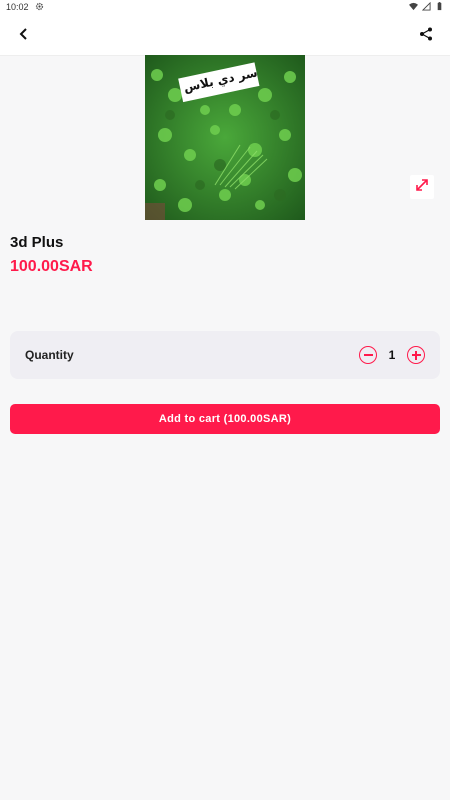 This screenshot has width=450, height=800. I want to click on share-icon, so click(426, 36).